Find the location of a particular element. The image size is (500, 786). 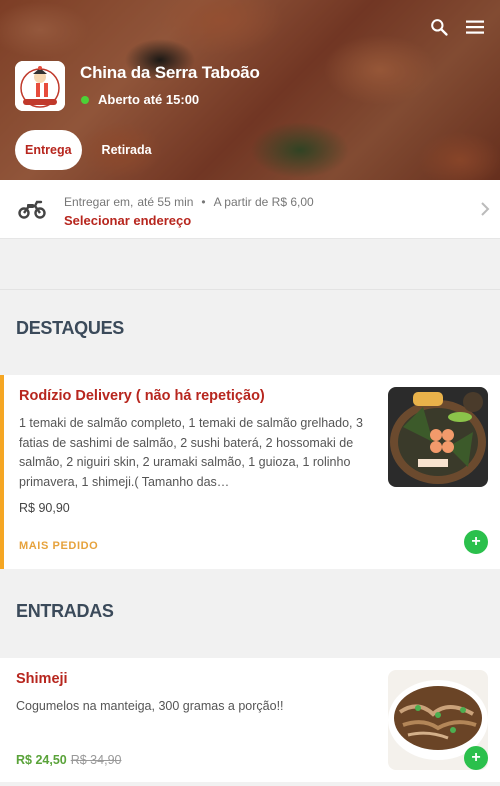

product-image is located at coordinates (438, 437).